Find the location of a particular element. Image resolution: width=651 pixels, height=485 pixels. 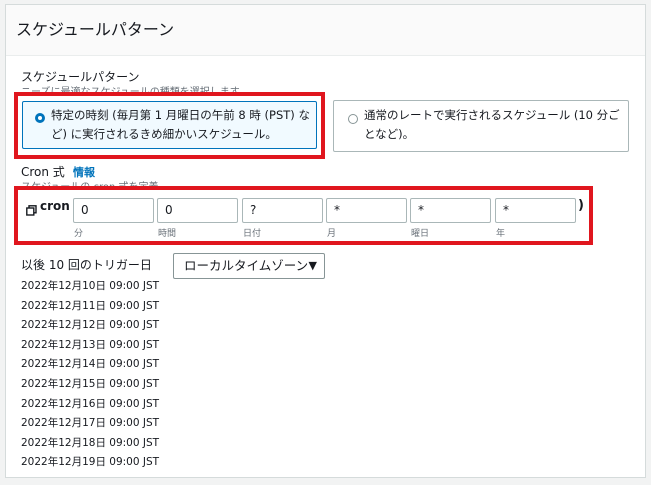

trigger-date-item: 2022年12月17日 09:00 JST is located at coordinates (90, 423).